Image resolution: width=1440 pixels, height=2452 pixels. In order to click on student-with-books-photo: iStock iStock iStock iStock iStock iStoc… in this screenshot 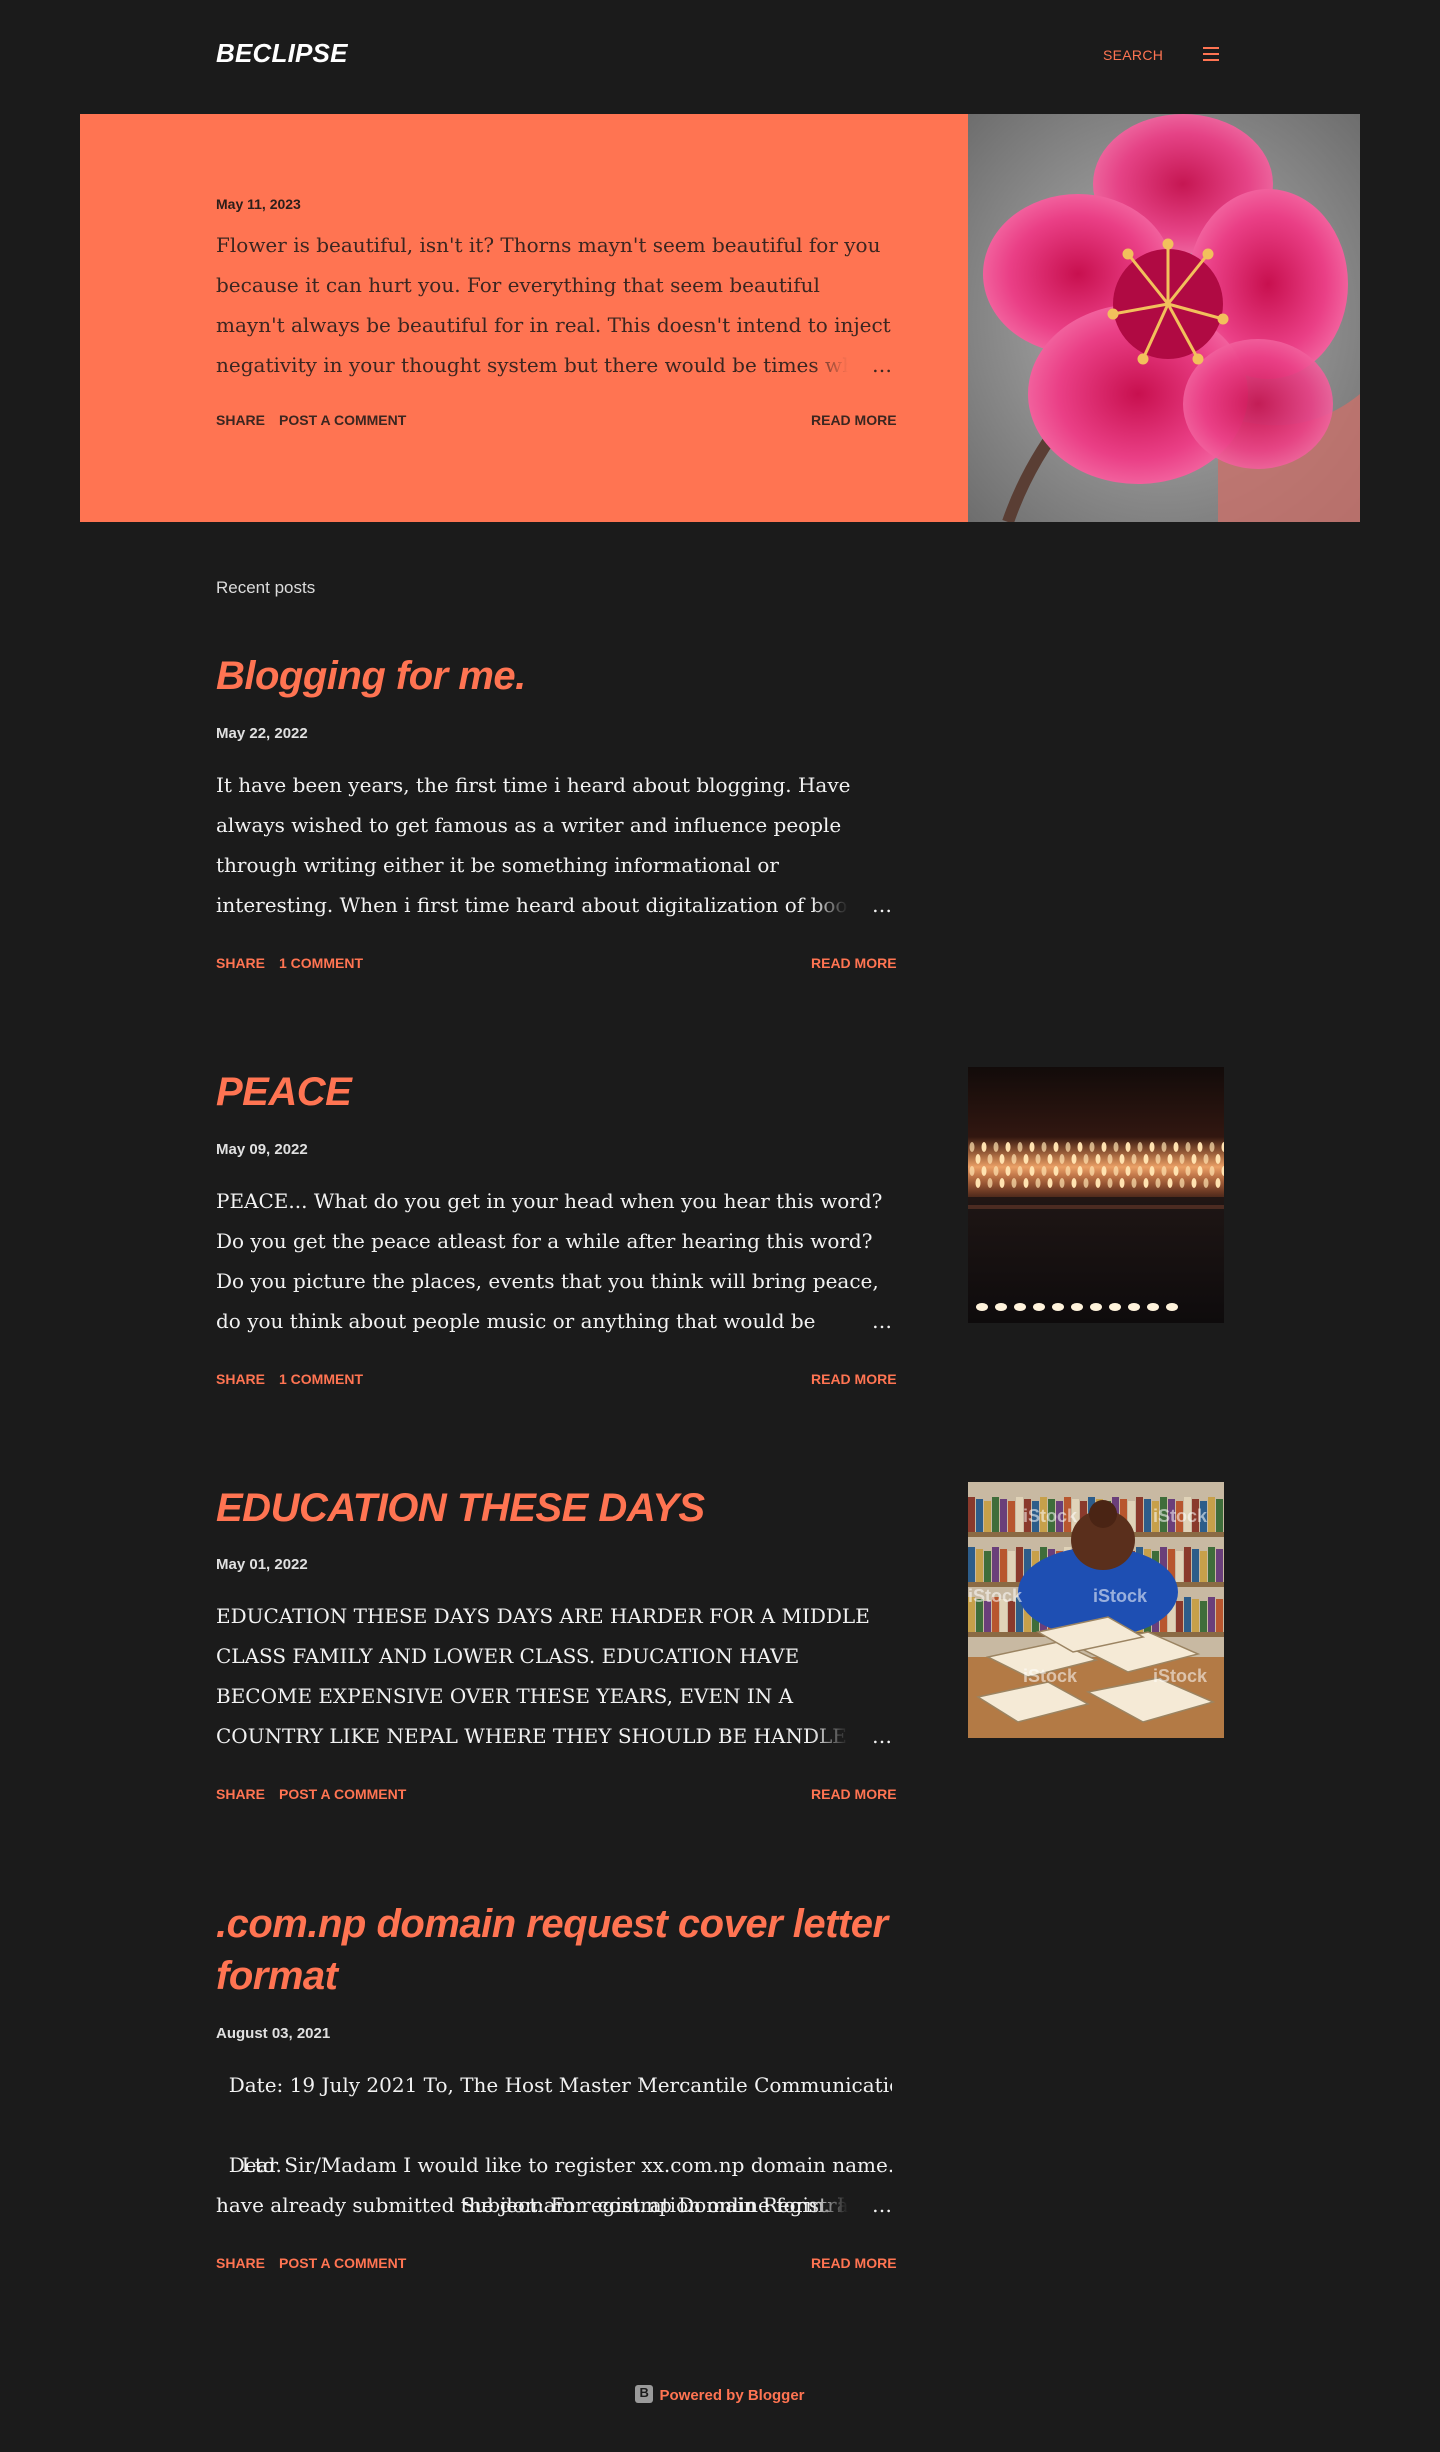, I will do `click(1096, 1610)`.